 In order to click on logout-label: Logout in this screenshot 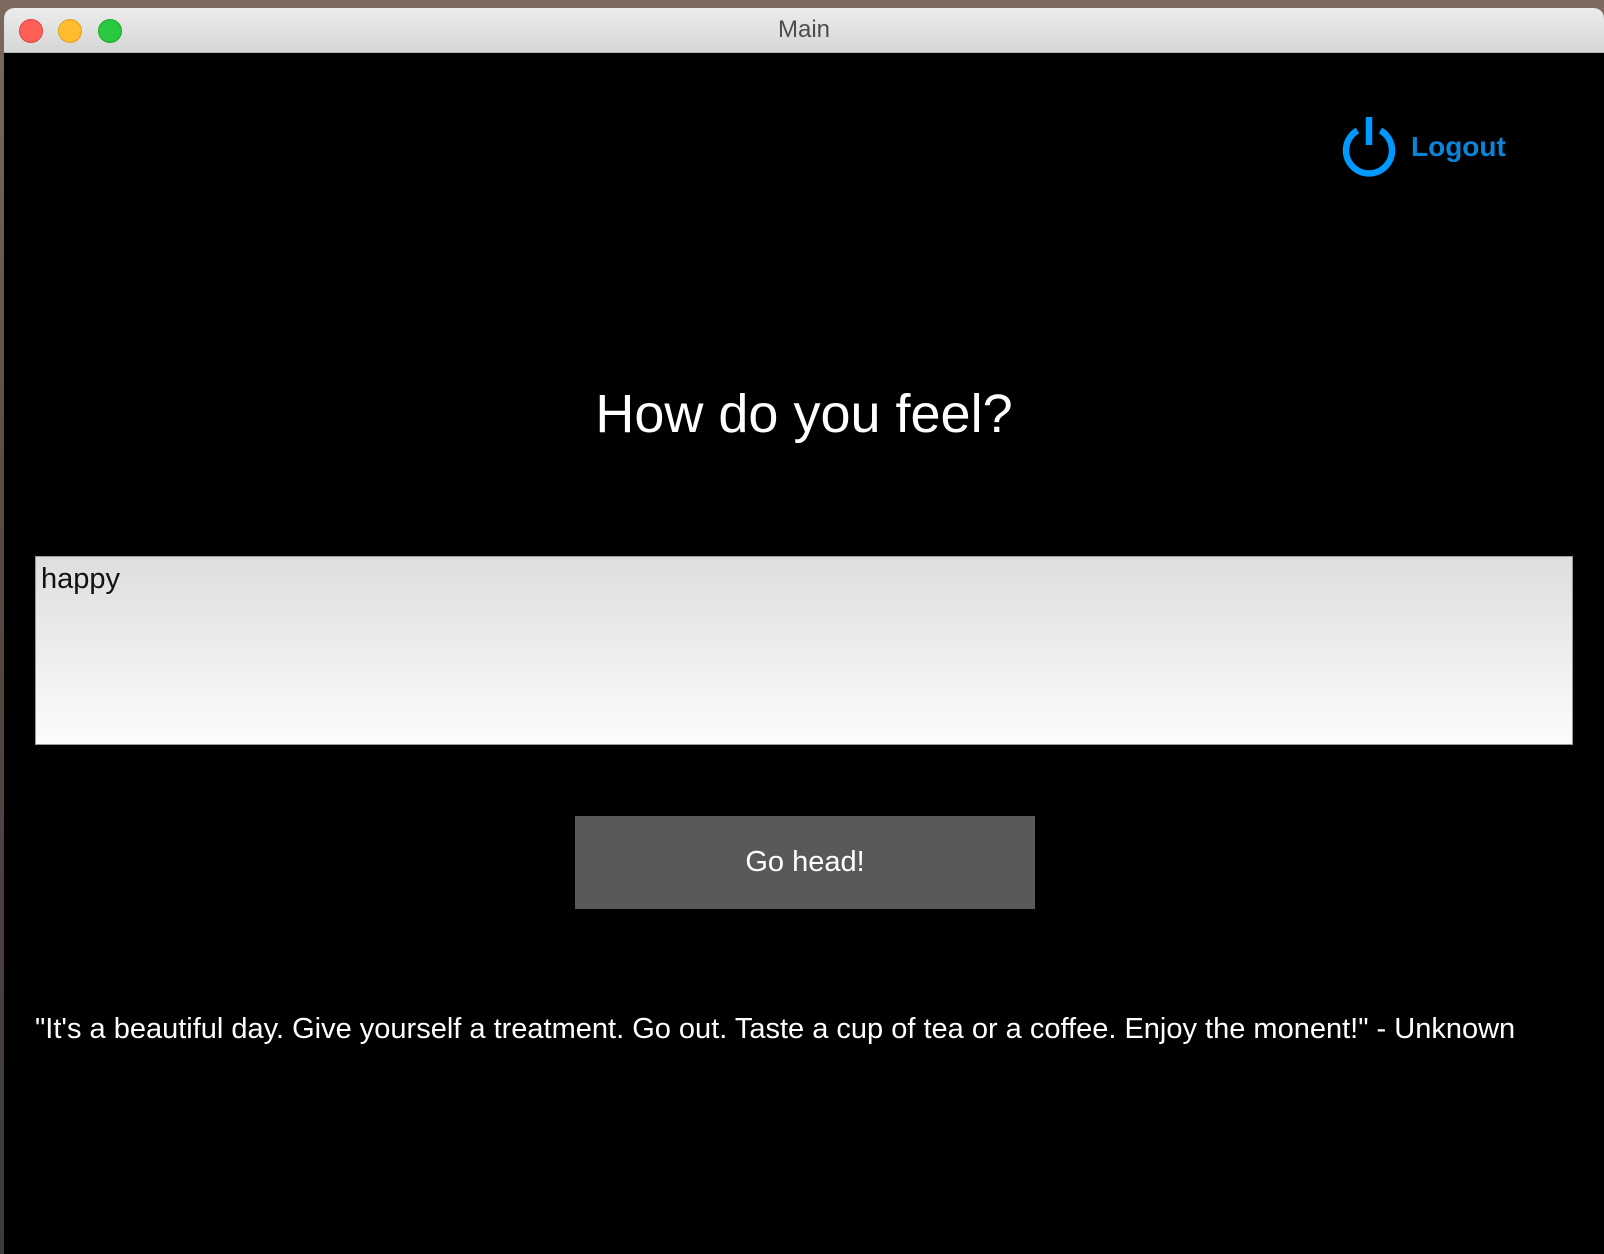, I will do `click(1458, 147)`.